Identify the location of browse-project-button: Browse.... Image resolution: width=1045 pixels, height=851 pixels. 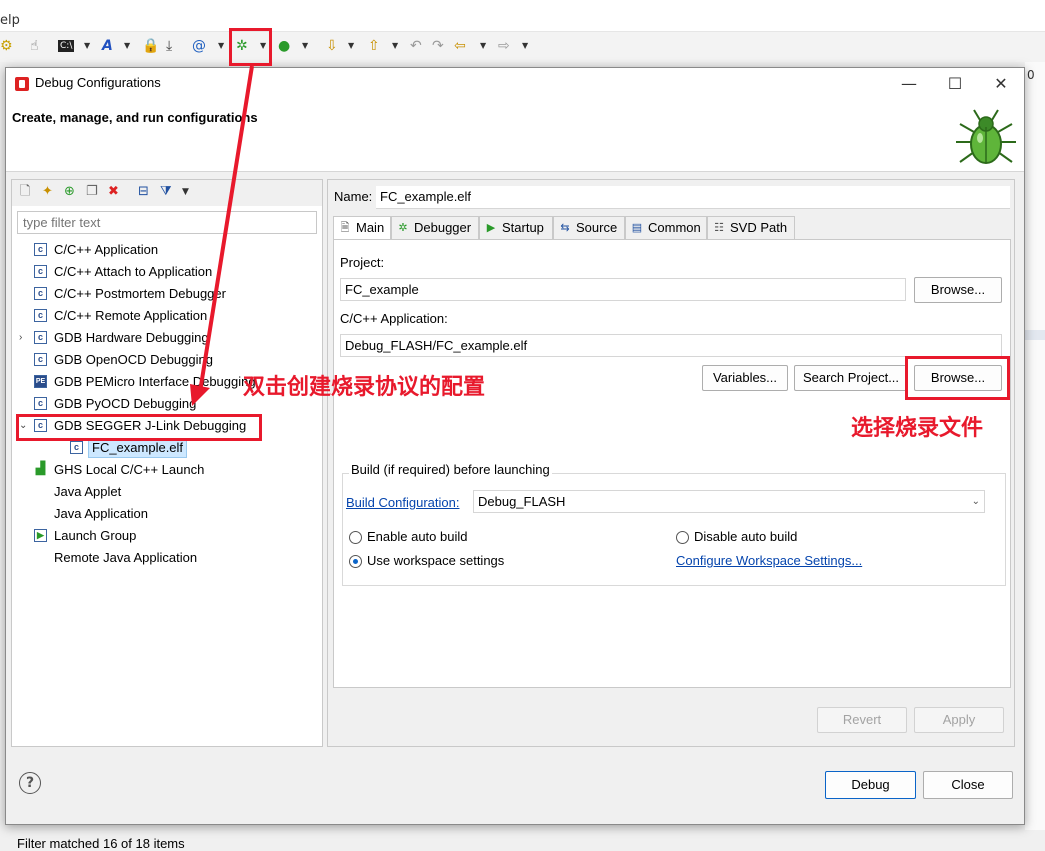
(958, 290).